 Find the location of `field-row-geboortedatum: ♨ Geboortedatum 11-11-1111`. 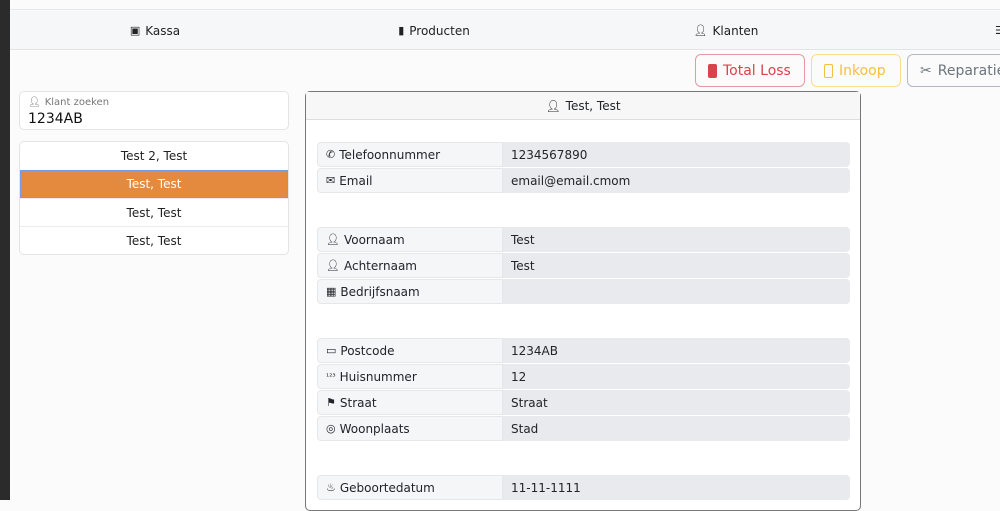

field-row-geboortedatum: ♨ Geboortedatum 11-11-1111 is located at coordinates (583, 487).